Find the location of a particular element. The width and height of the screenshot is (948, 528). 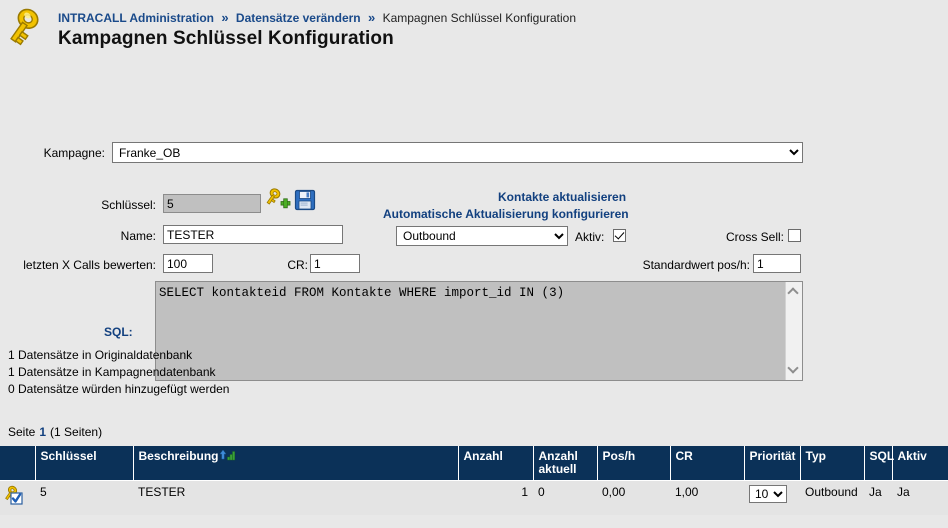

cr-input is located at coordinates (335, 263).